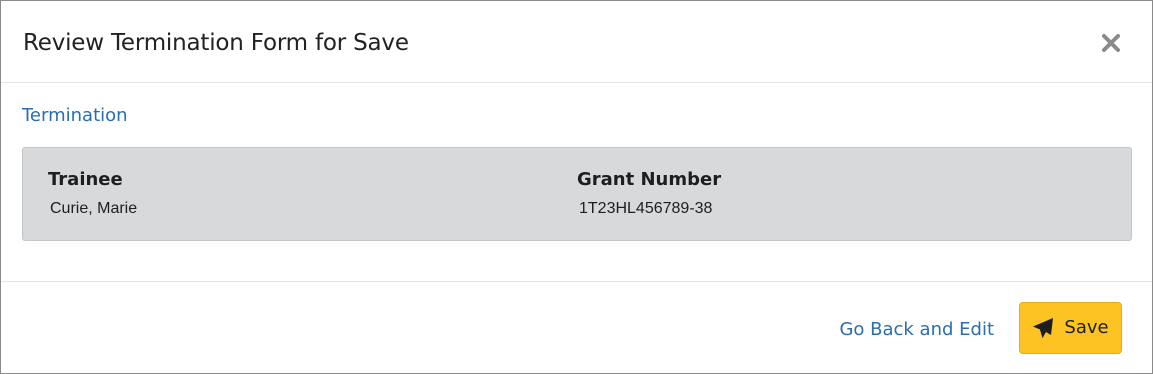 The image size is (1153, 374). Describe the element at coordinates (94, 208) in the screenshot. I see `trainee-value: Curie, Marie` at that location.